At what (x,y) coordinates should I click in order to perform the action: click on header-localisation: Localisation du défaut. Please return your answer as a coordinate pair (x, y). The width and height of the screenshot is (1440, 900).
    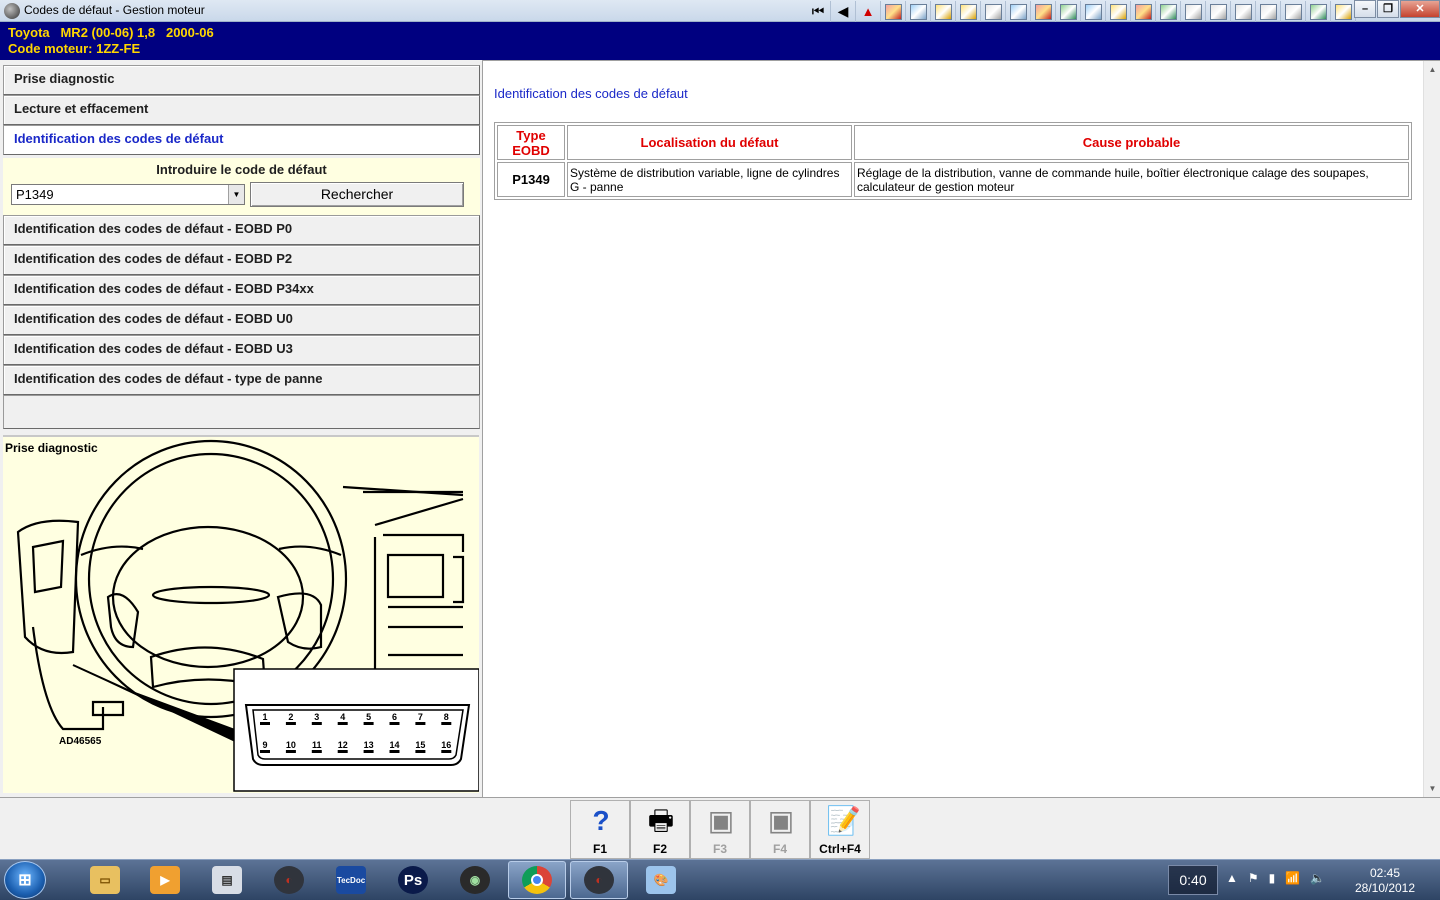
    Looking at the image, I should click on (709, 142).